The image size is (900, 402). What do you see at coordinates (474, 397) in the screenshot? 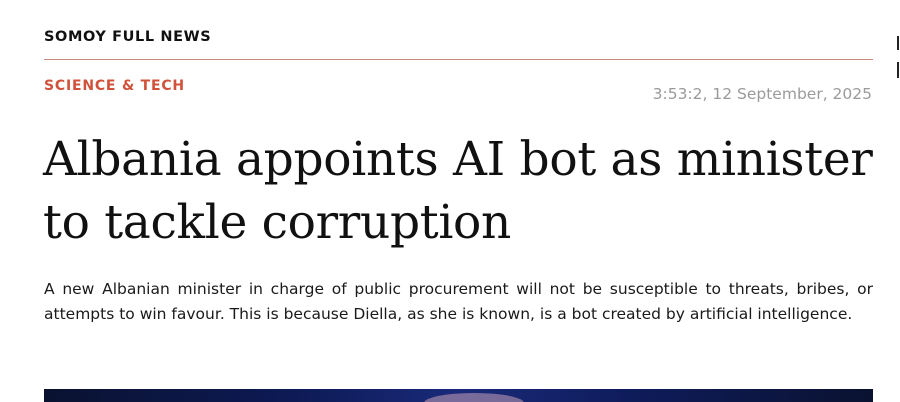
I see `image-highlight` at bounding box center [474, 397].